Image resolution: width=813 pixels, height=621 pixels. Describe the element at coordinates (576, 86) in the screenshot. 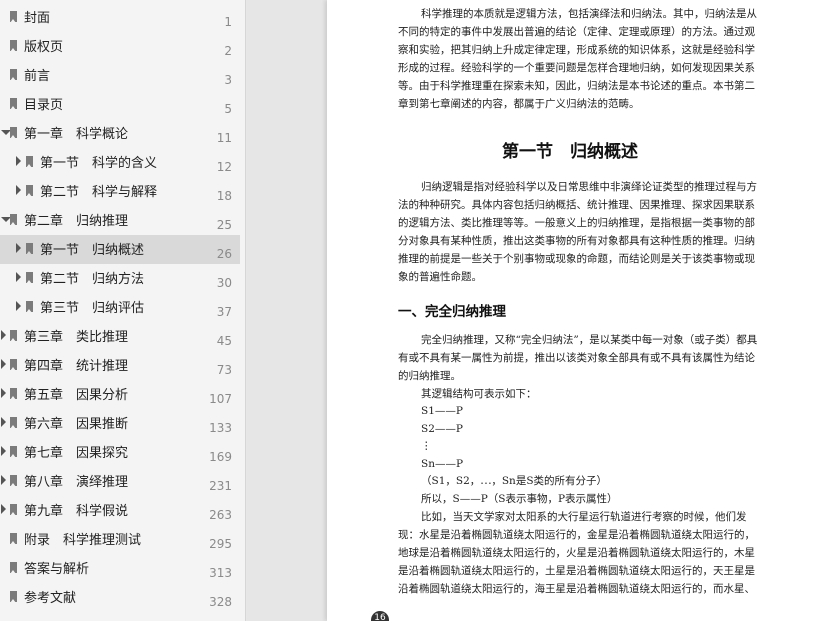

I see `text-line: 等。由于科学推理重在探索未知，因此，归纳法是本书论述的重点。本书第二` at that location.